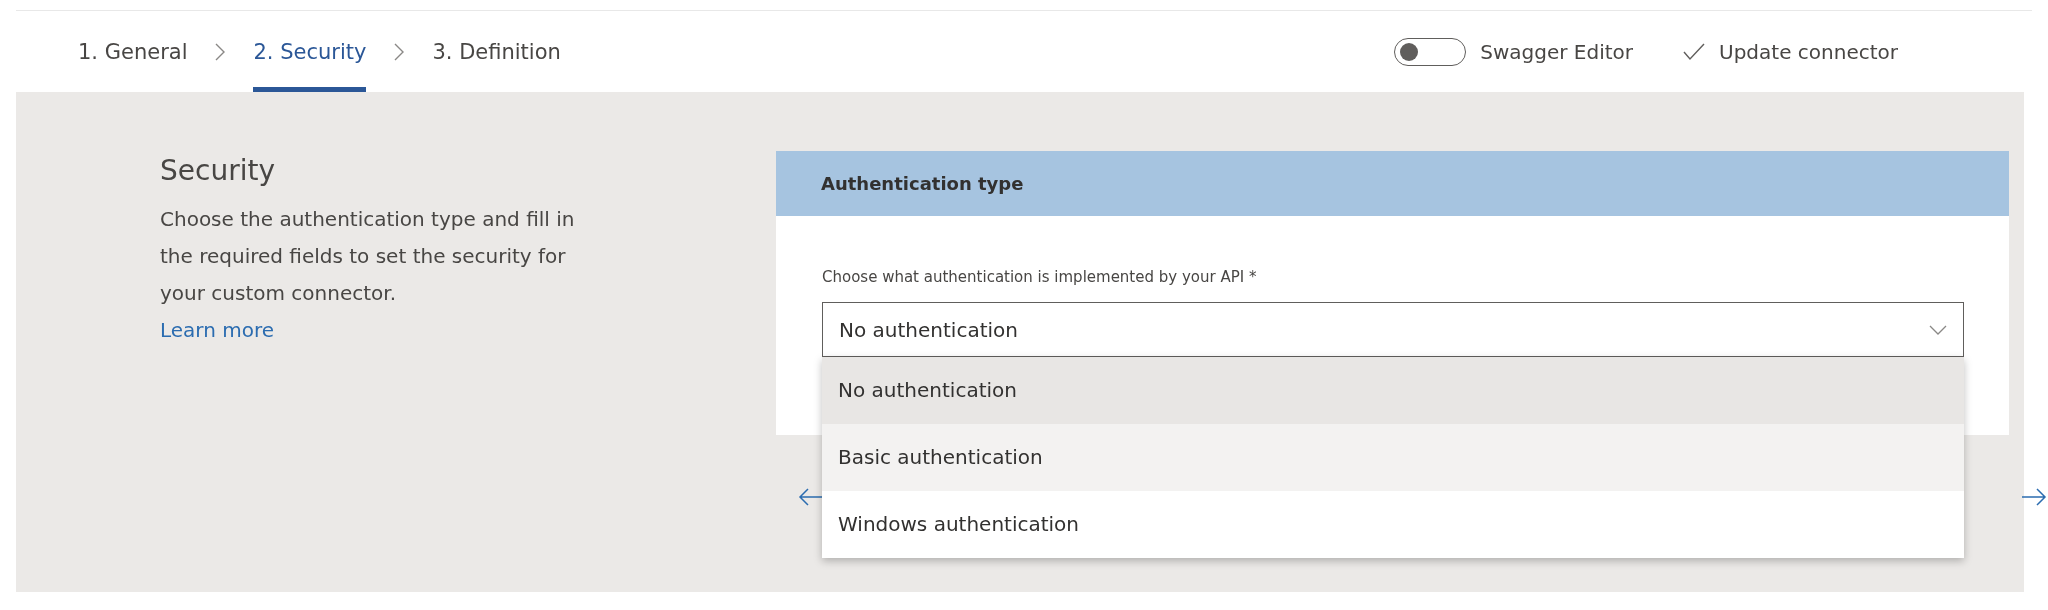 This screenshot has width=2048, height=610. I want to click on card-header: Authentication type, so click(1392, 183).